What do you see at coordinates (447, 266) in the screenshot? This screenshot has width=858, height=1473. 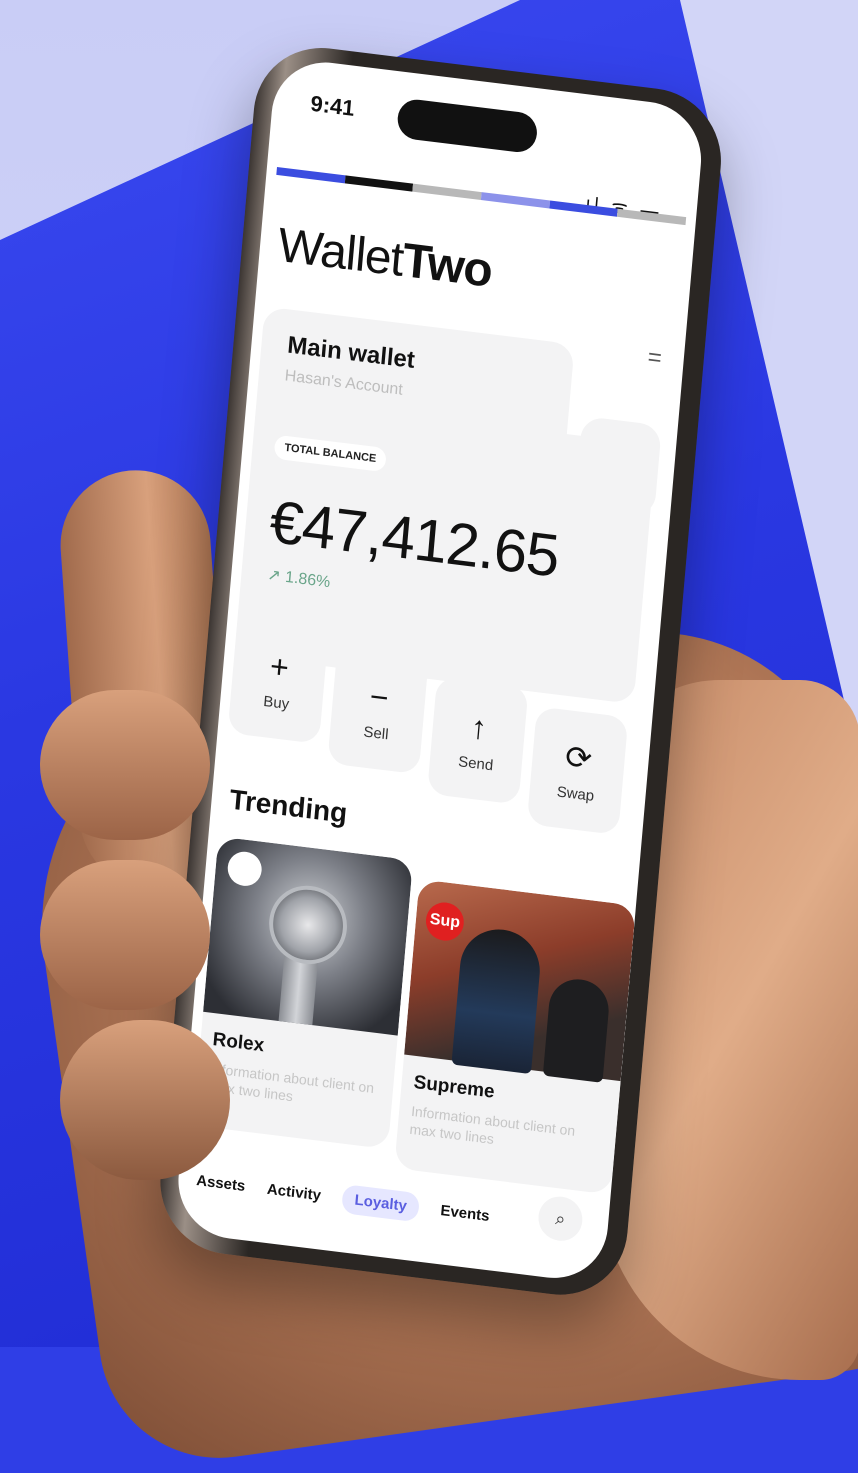 I see `brand-bold: Two` at bounding box center [447, 266].